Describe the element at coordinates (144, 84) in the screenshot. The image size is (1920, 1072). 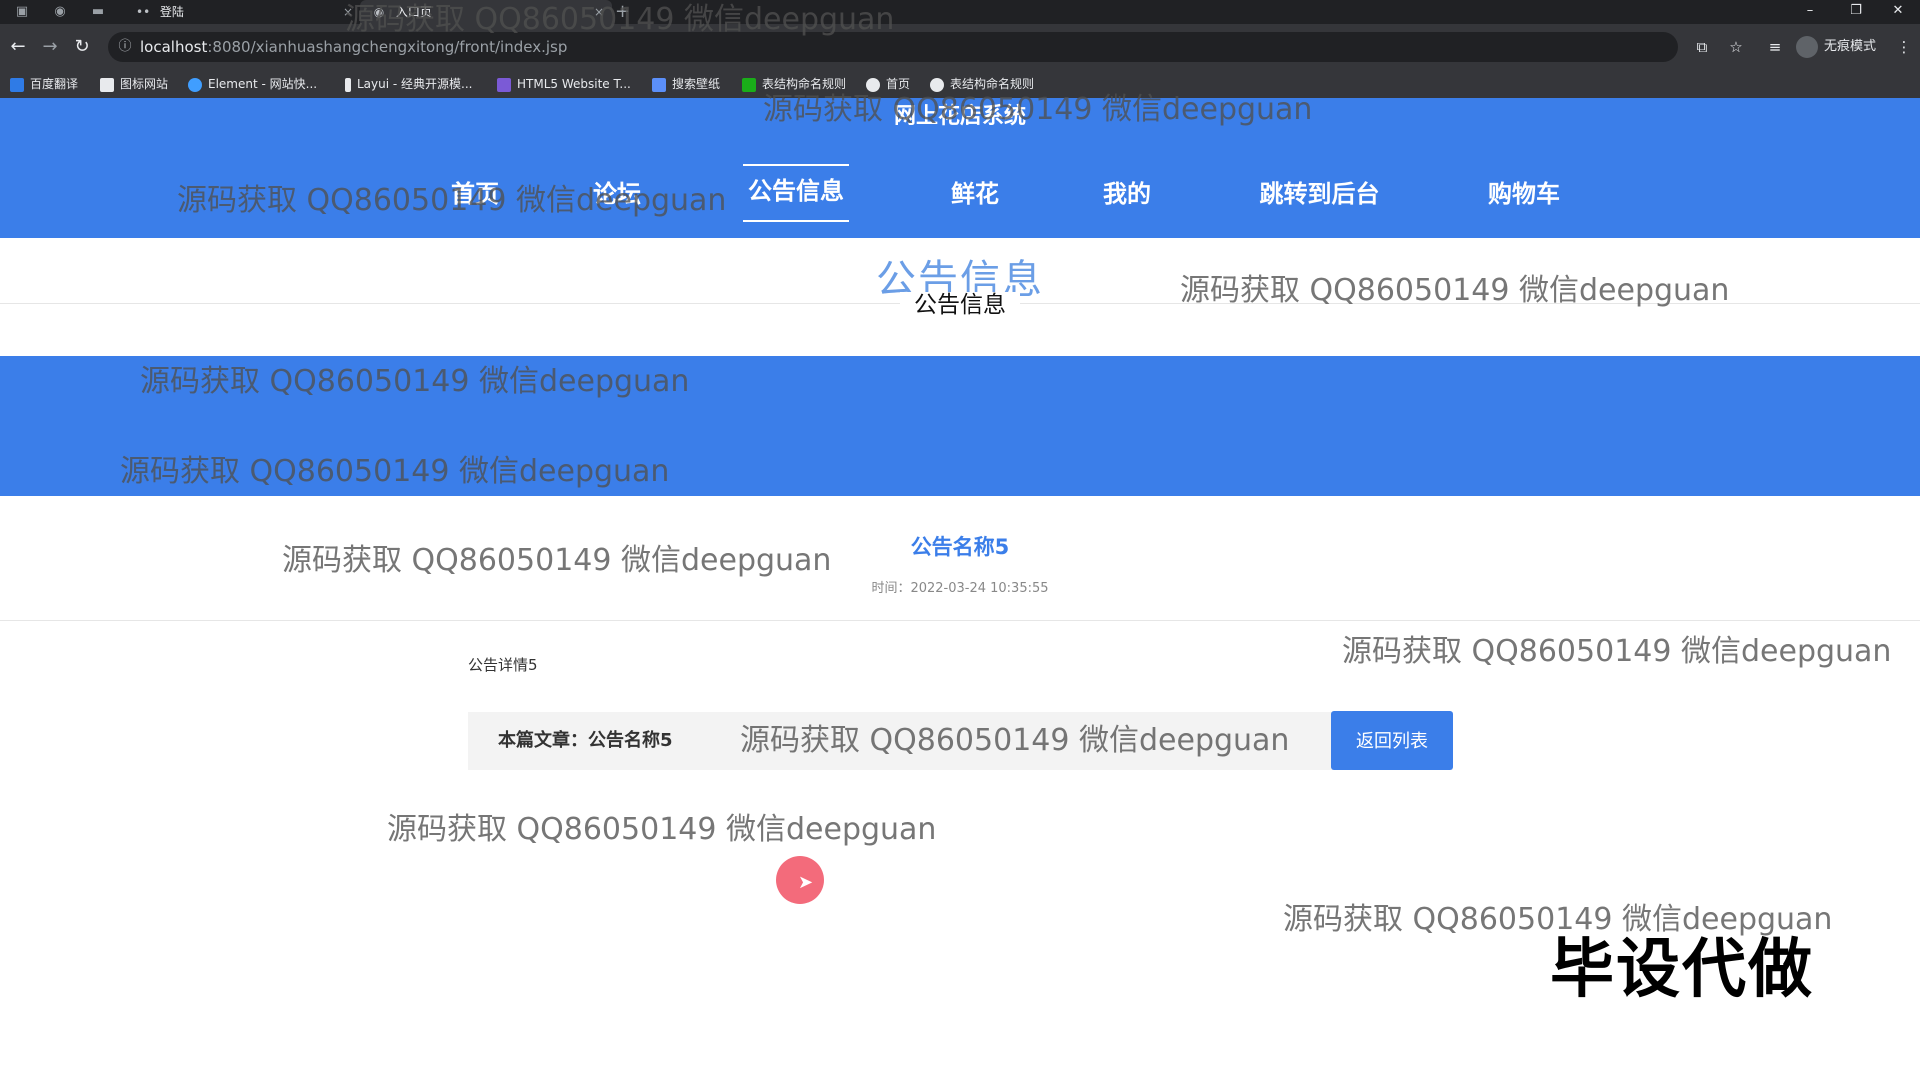
I see `bookmark-label: 图标网站` at that location.